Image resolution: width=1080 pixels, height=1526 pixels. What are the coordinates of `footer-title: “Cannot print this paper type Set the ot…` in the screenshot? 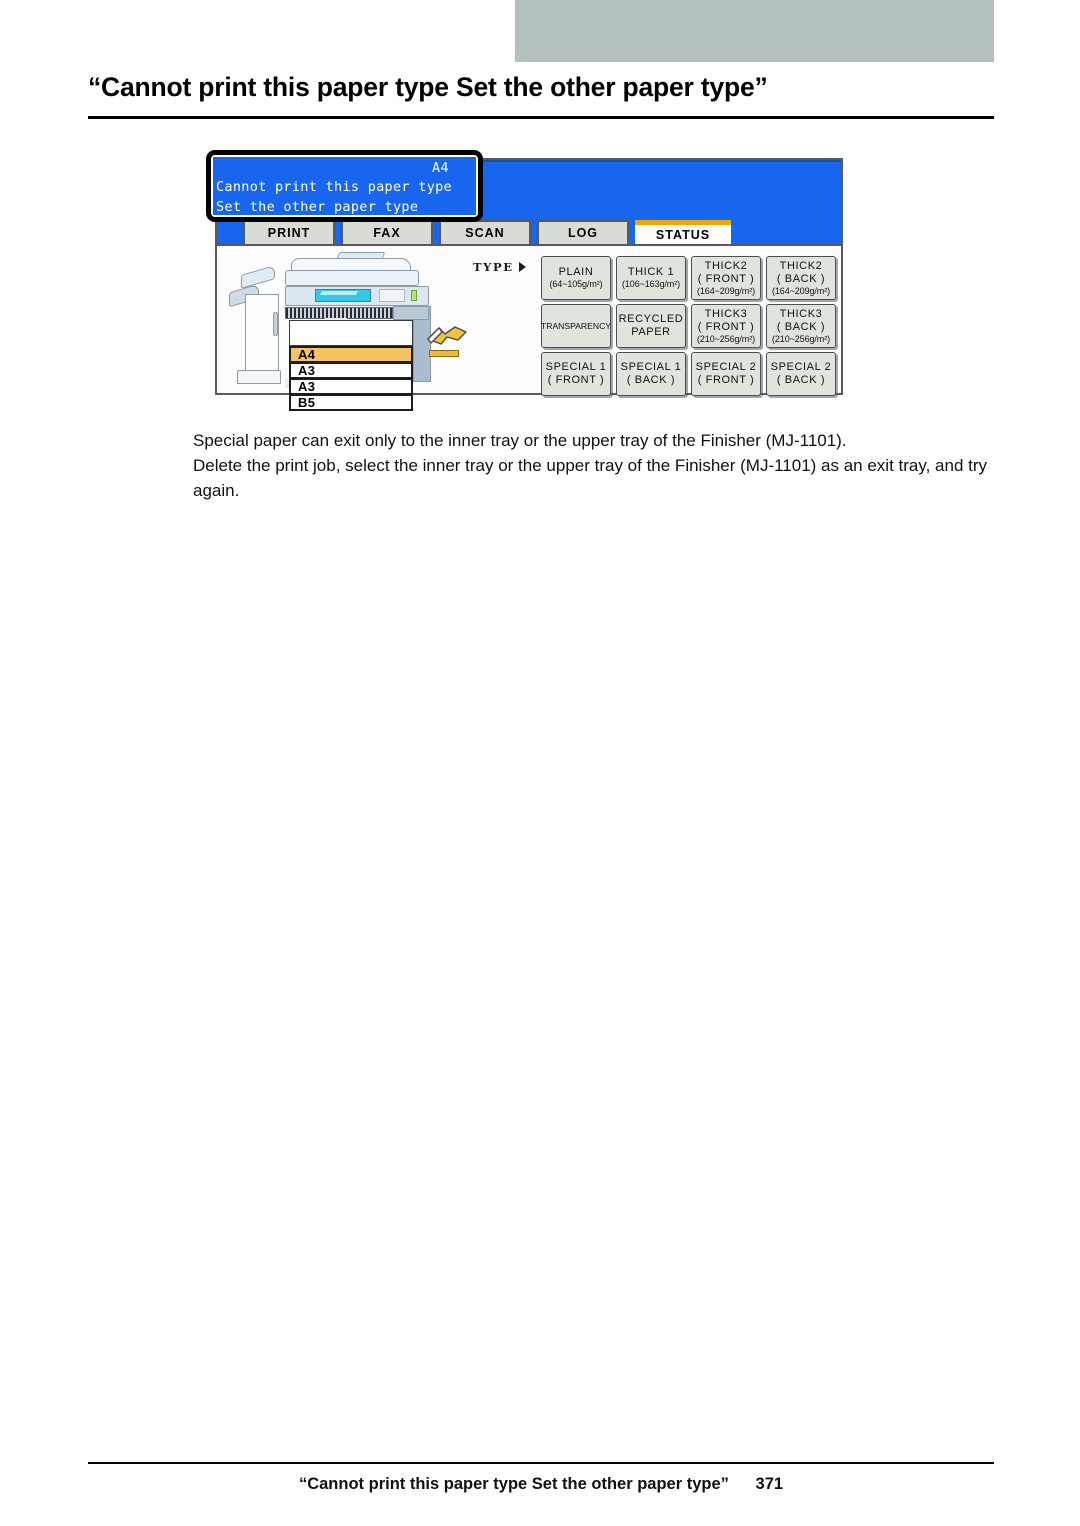 It's located at (513, 1484).